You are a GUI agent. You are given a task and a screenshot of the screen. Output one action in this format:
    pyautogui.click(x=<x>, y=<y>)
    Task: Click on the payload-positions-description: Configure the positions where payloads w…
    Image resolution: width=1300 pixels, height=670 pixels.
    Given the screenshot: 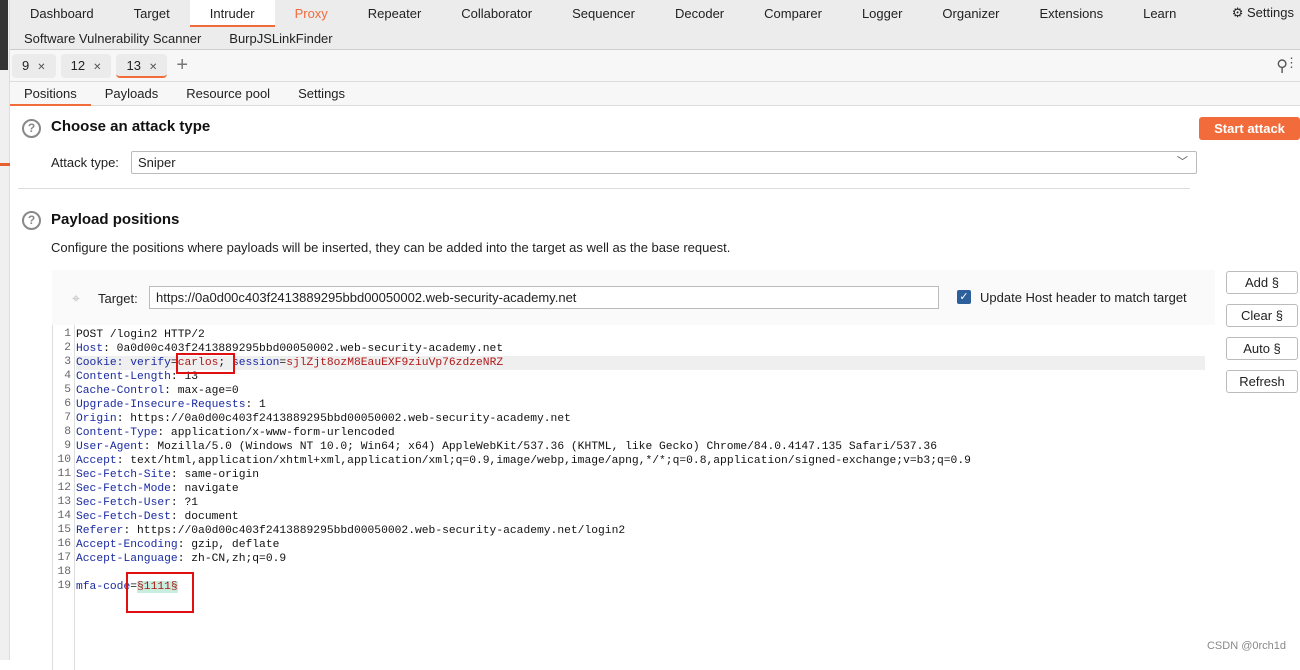 What is the action you would take?
    pyautogui.click(x=391, y=247)
    